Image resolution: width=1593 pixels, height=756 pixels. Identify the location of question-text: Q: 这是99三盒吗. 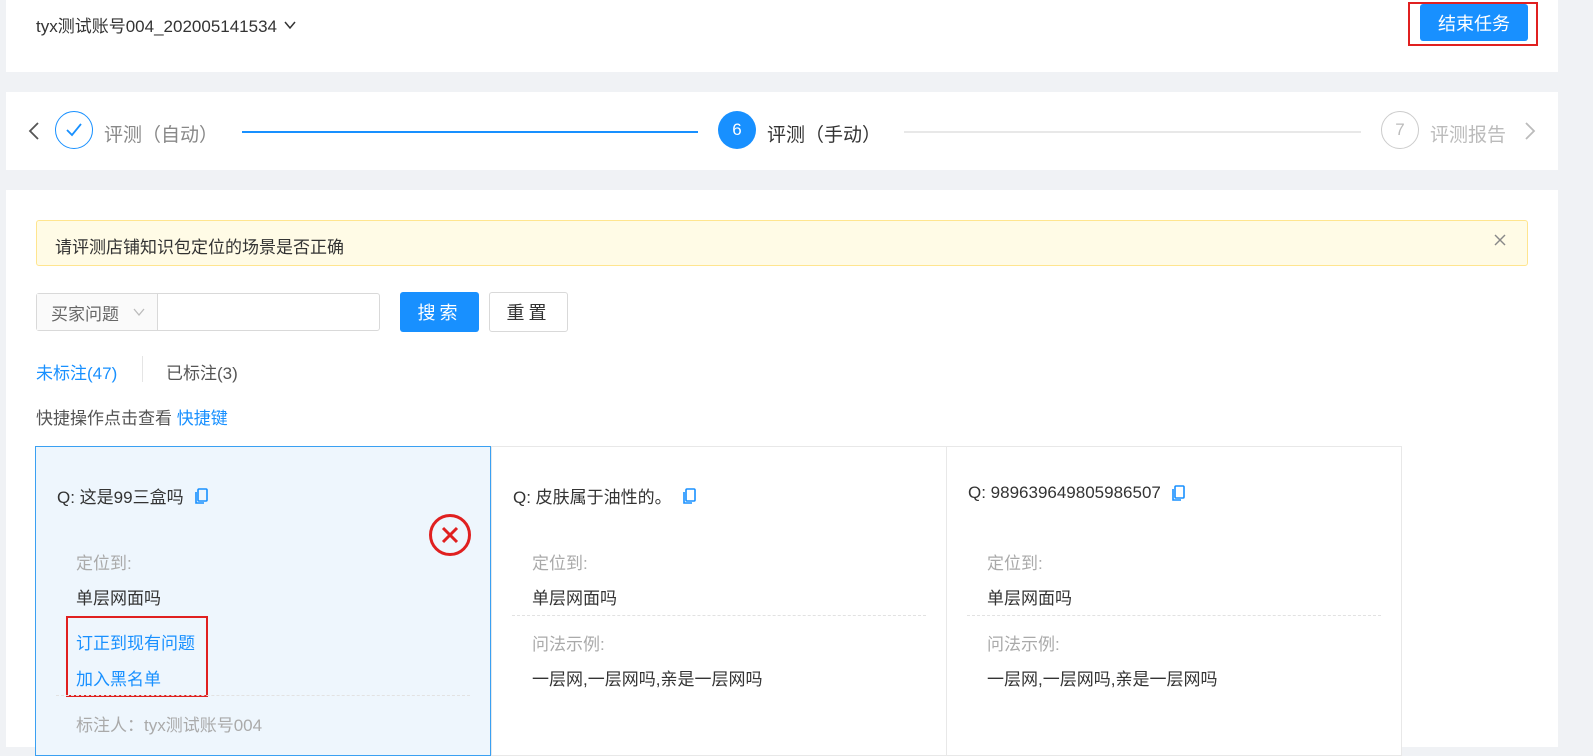
(120, 497).